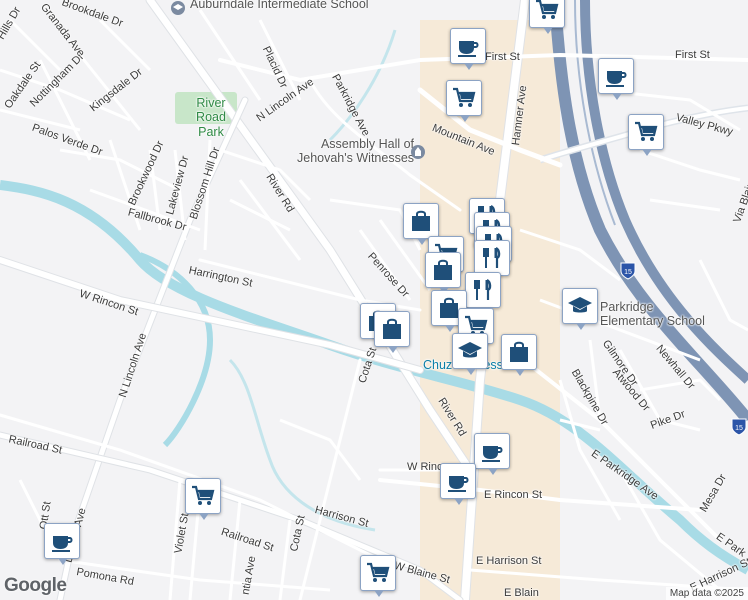 The height and width of the screenshot is (600, 748). What do you see at coordinates (279, 5) in the screenshot?
I see `auburndale-school-label: Auburndale Intermediate School` at bounding box center [279, 5].